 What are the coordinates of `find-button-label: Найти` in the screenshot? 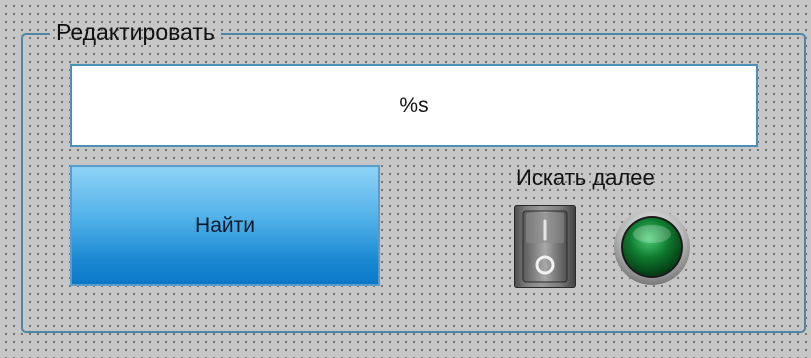 It's located at (225, 225).